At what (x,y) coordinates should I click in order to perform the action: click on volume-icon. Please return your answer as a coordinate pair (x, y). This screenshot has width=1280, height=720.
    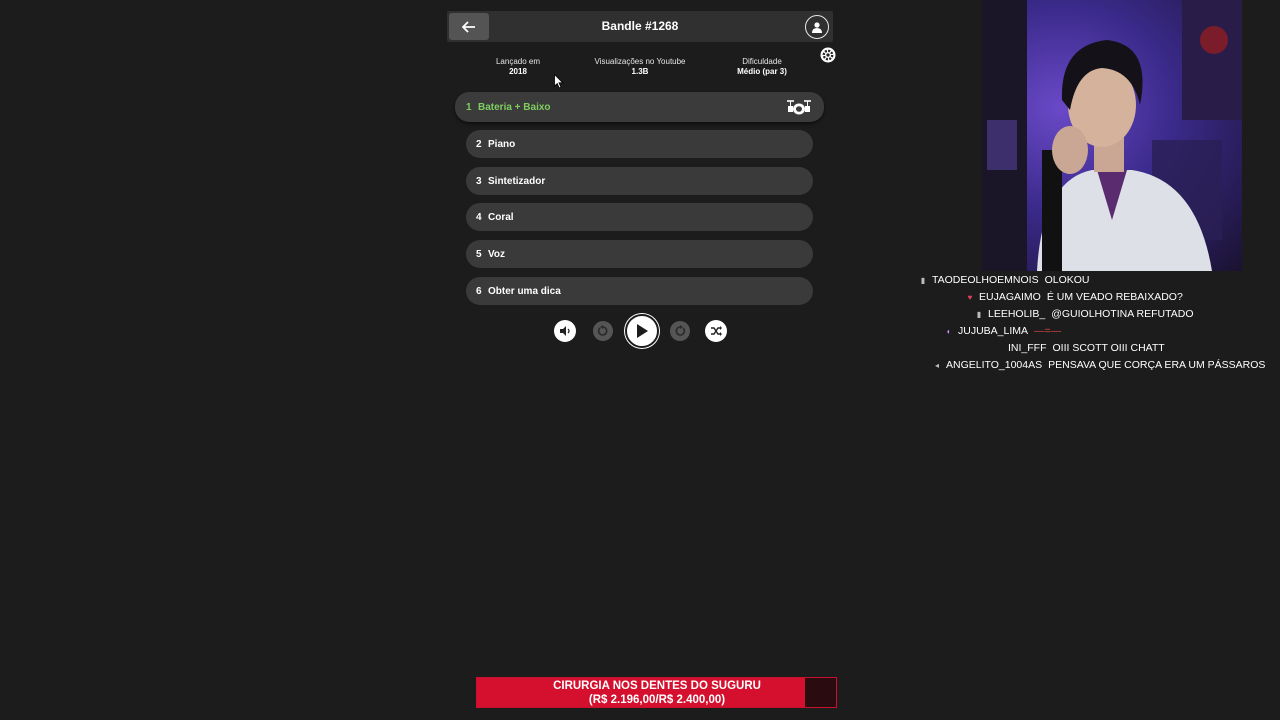
    Looking at the image, I should click on (565, 331).